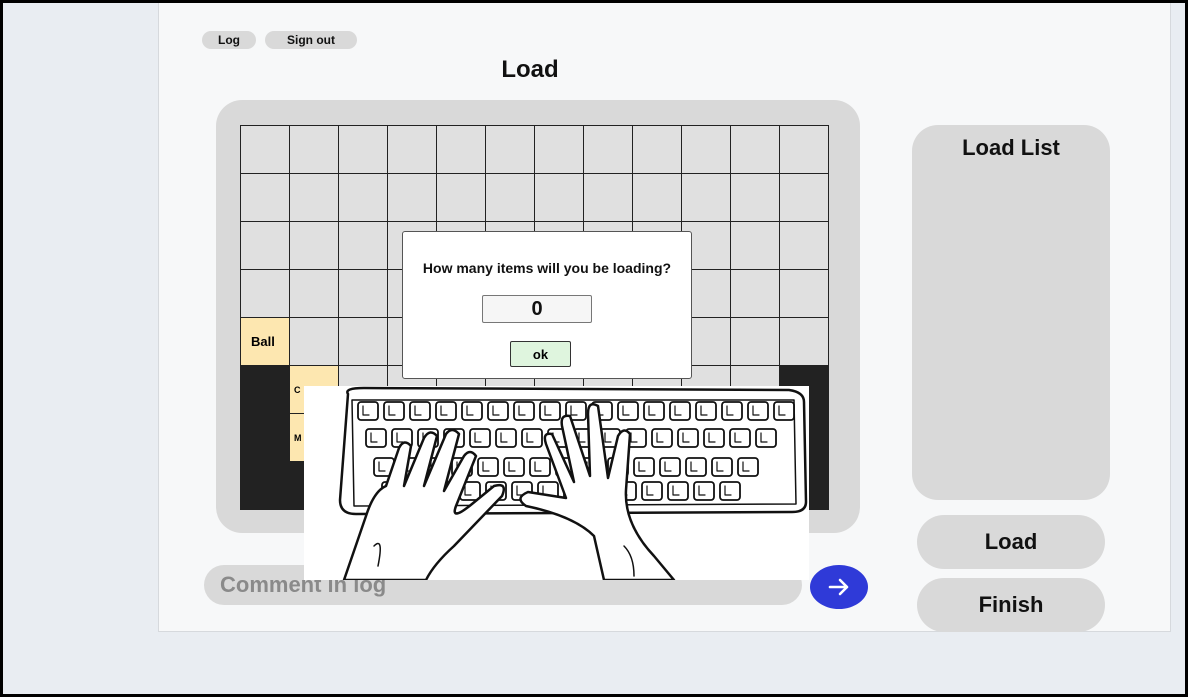 This screenshot has width=1188, height=697. What do you see at coordinates (229, 40) in the screenshot?
I see `log-button: Log` at bounding box center [229, 40].